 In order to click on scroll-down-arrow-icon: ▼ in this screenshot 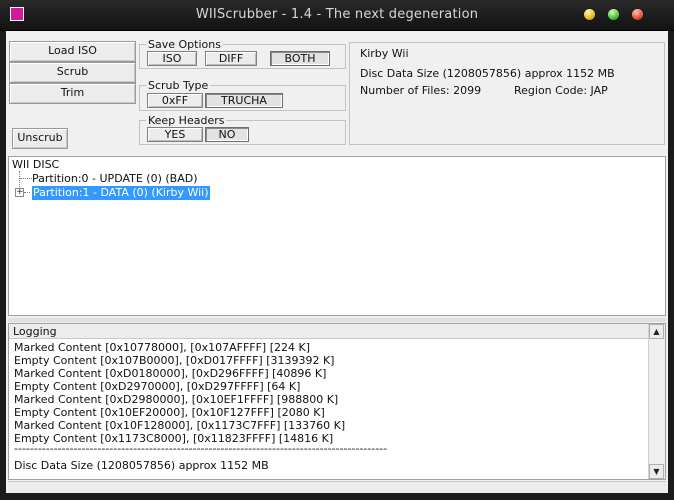, I will do `click(656, 471)`.